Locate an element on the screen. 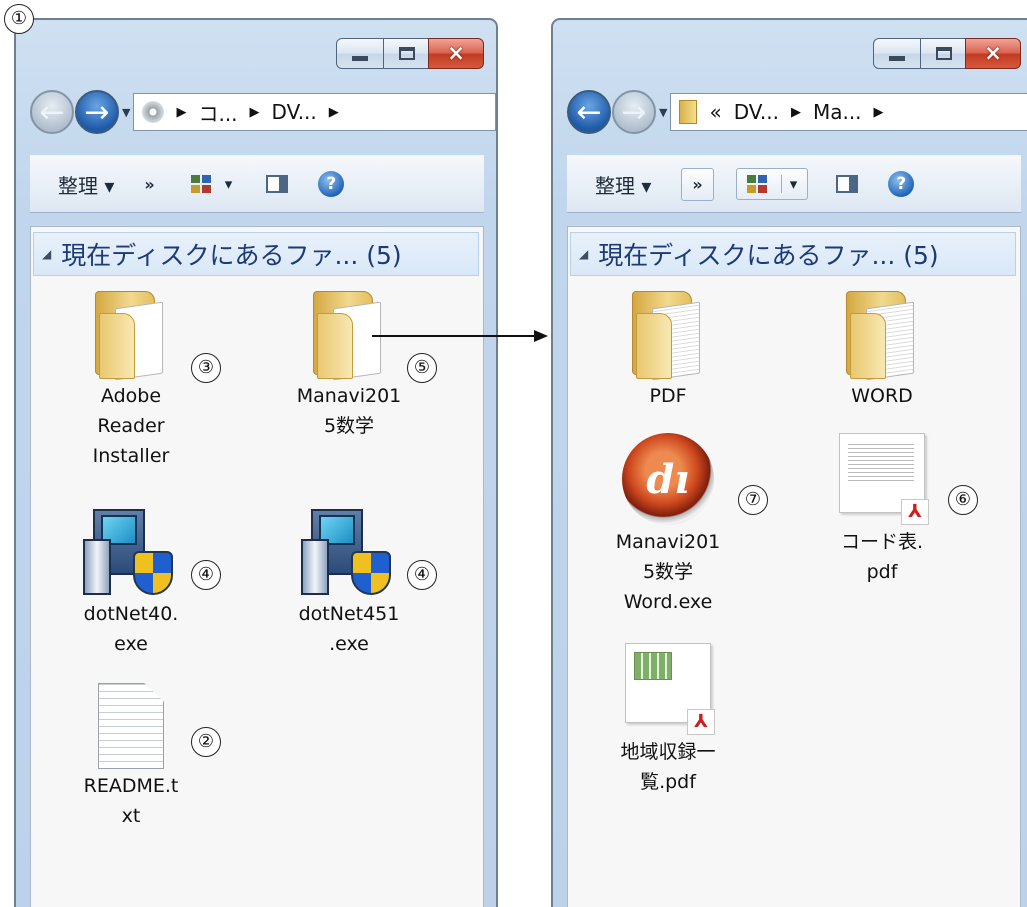  item-label: dotNet451 .exe is located at coordinates (349, 629).